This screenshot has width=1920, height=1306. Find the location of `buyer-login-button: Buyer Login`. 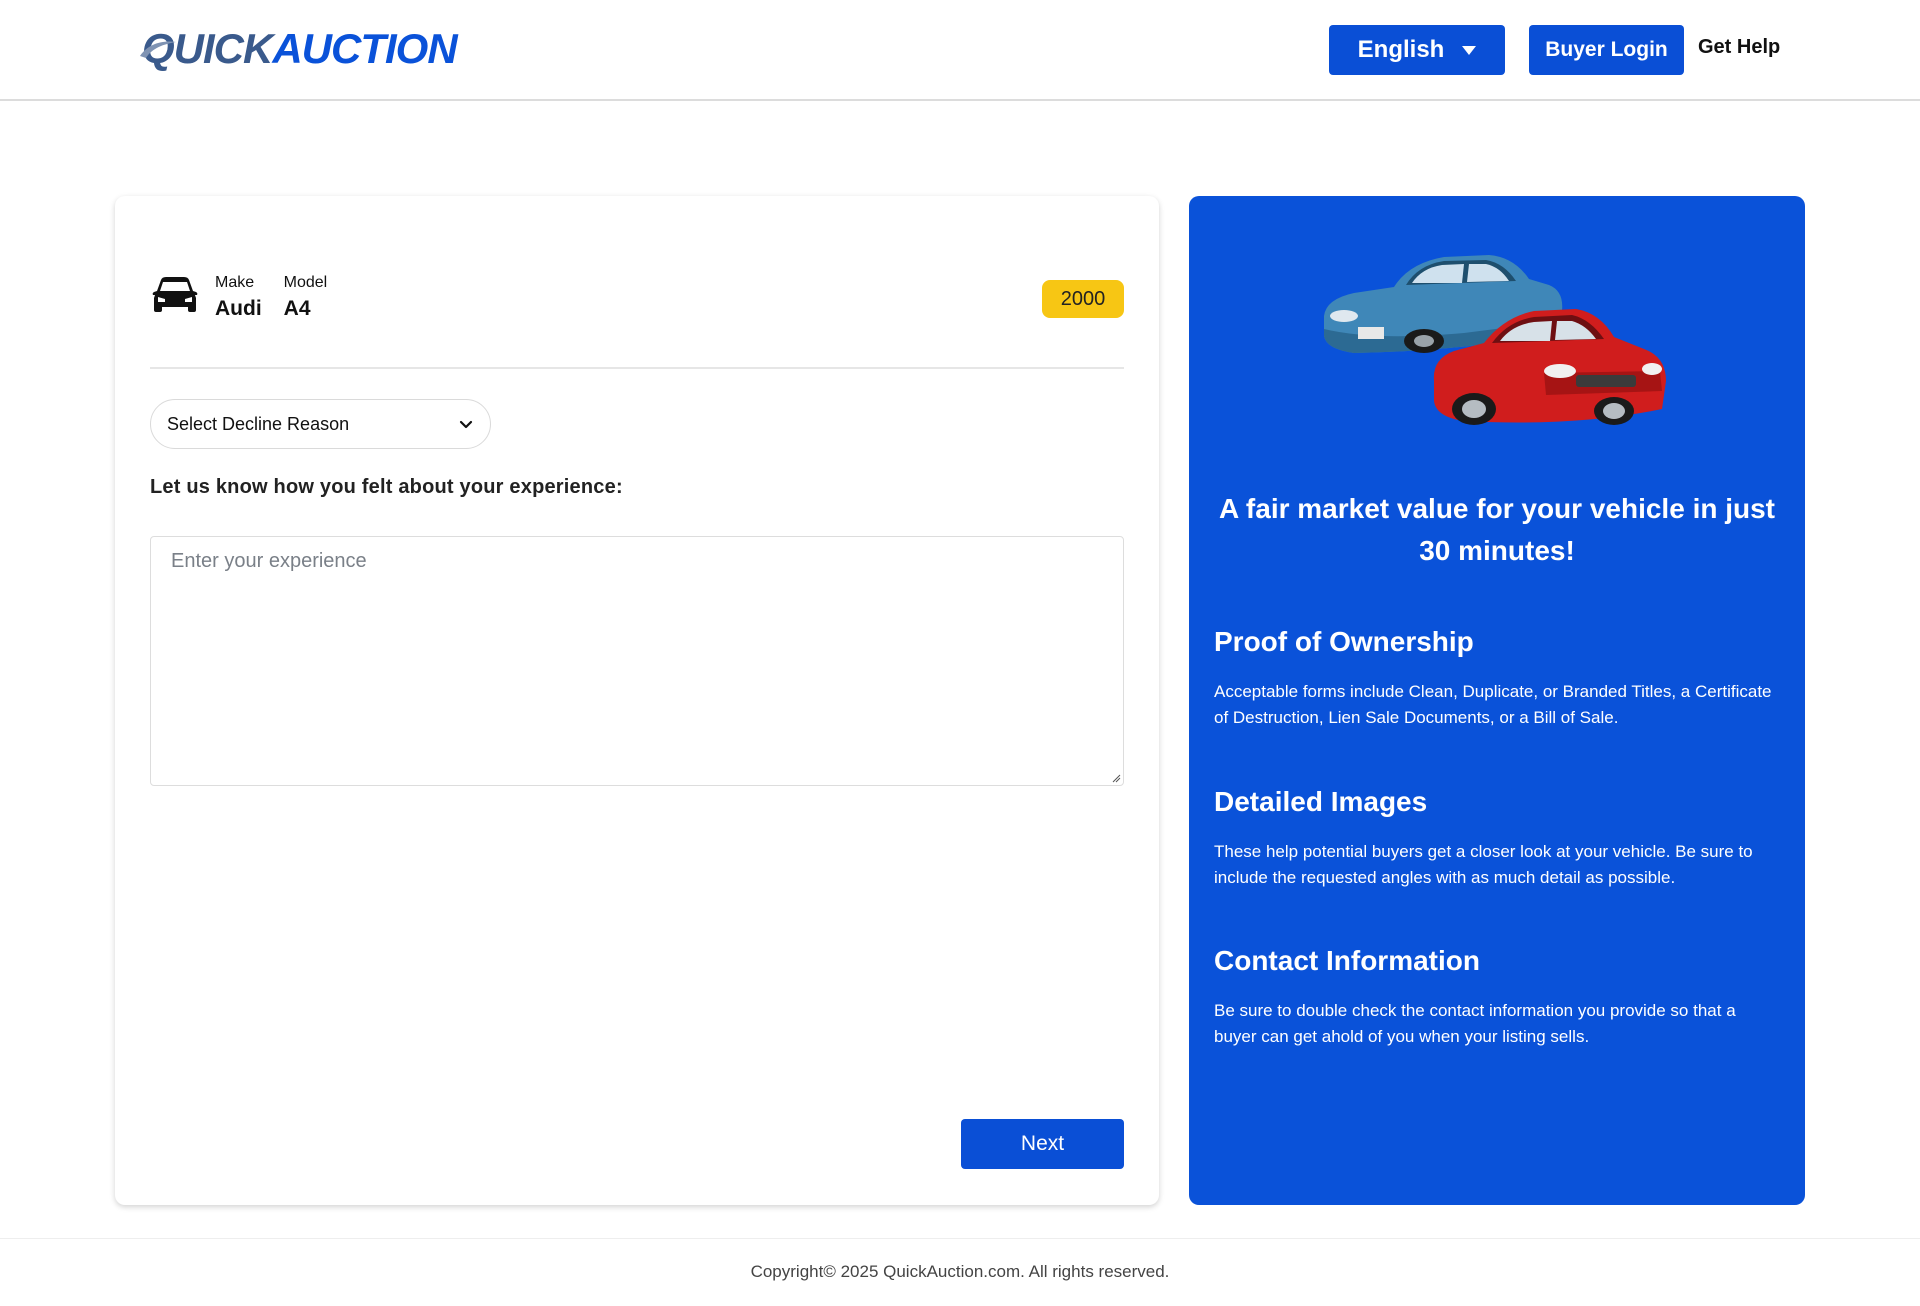

buyer-login-button: Buyer Login is located at coordinates (1606, 50).